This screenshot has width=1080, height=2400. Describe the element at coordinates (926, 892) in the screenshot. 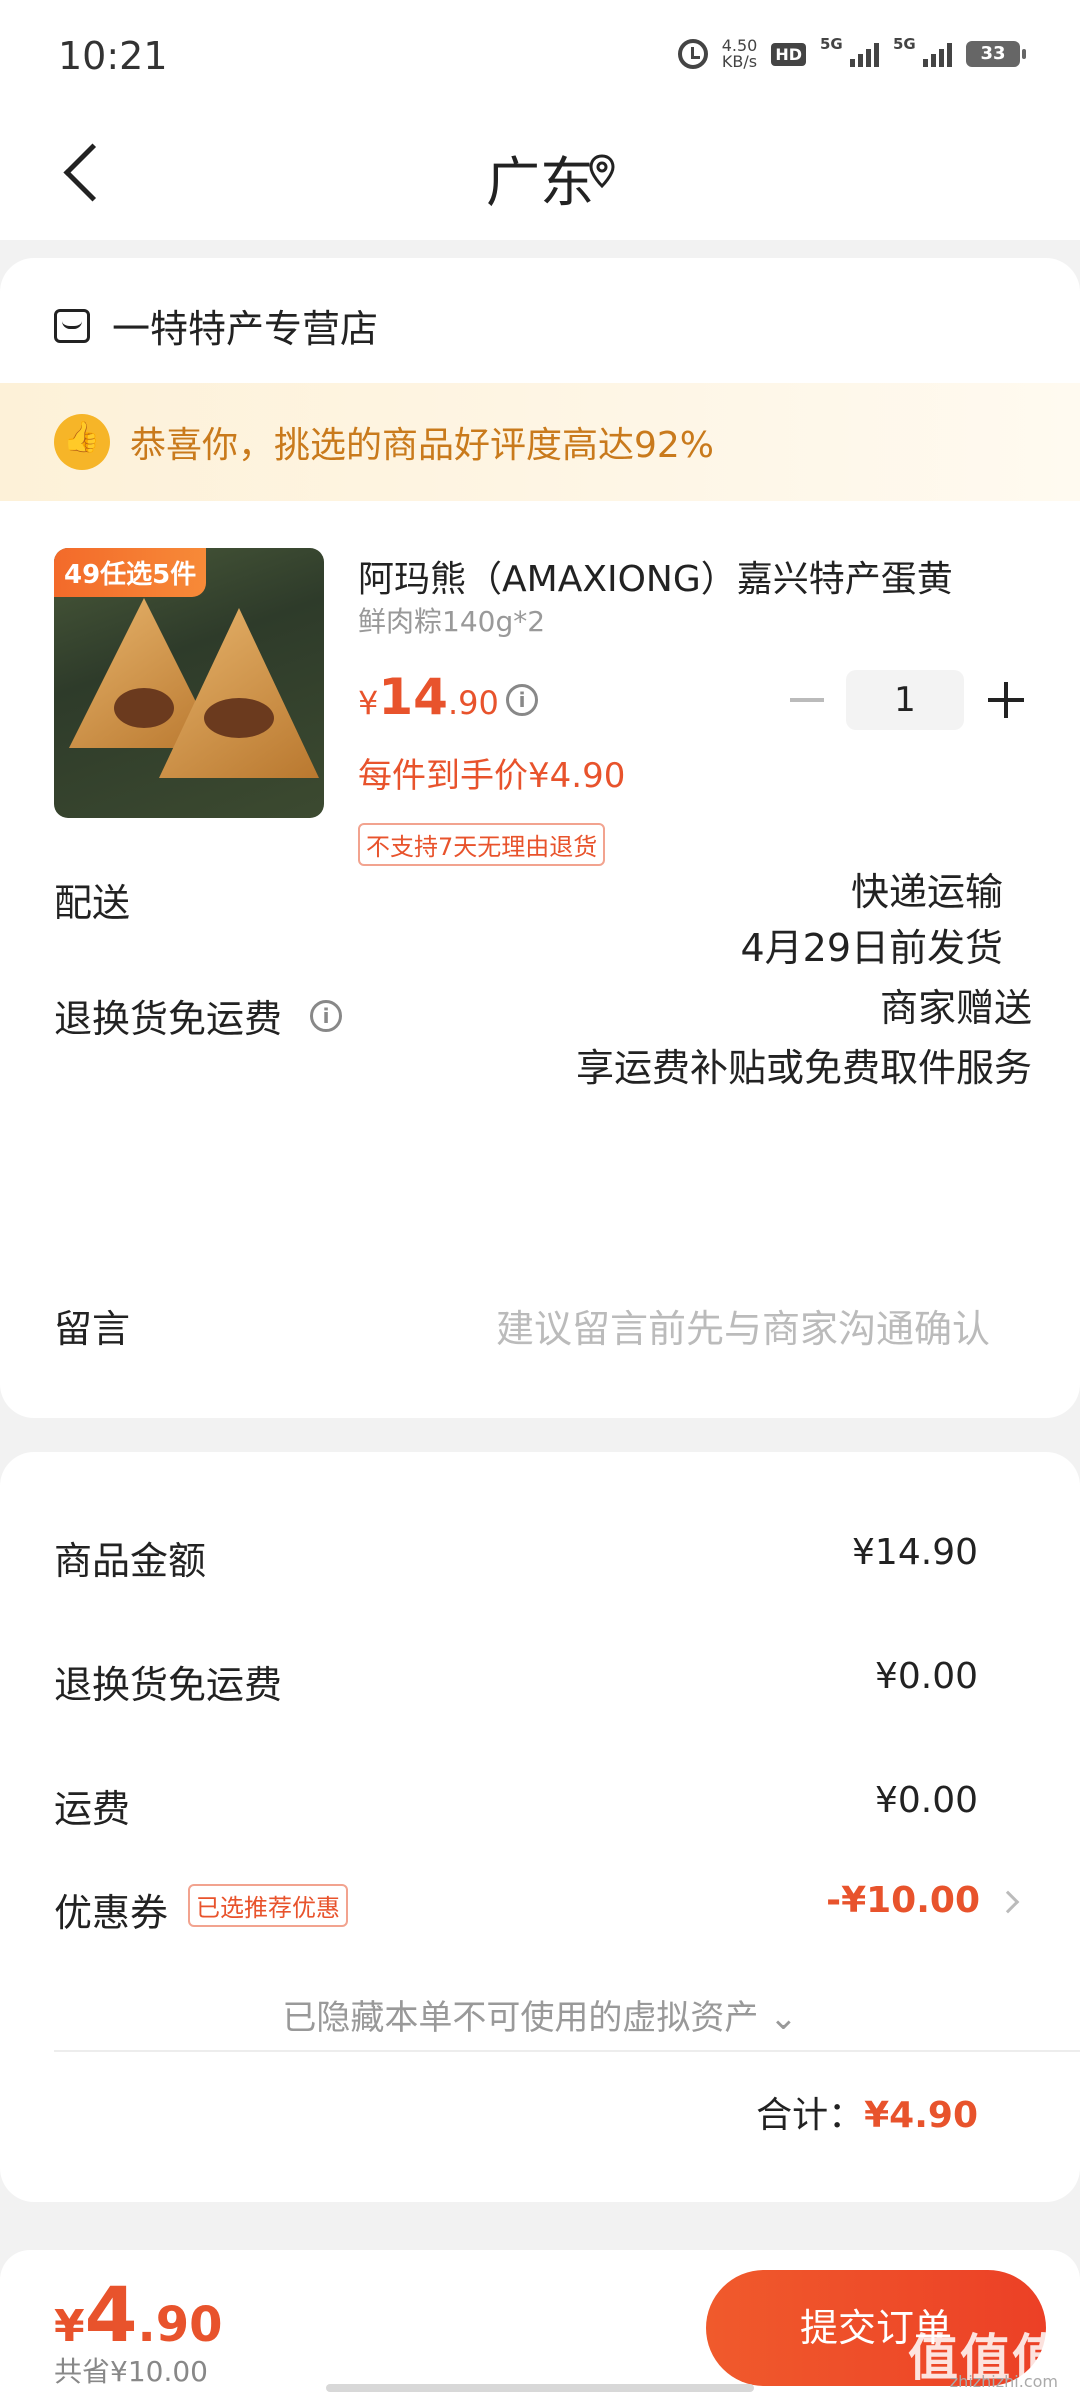

I see `delivery-method: 快递运输` at that location.